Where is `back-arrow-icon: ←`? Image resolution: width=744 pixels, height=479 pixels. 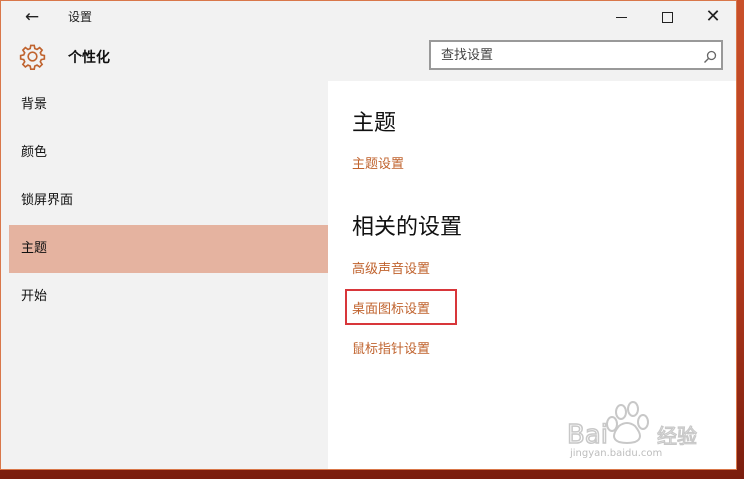 back-arrow-icon: ← is located at coordinates (32, 17).